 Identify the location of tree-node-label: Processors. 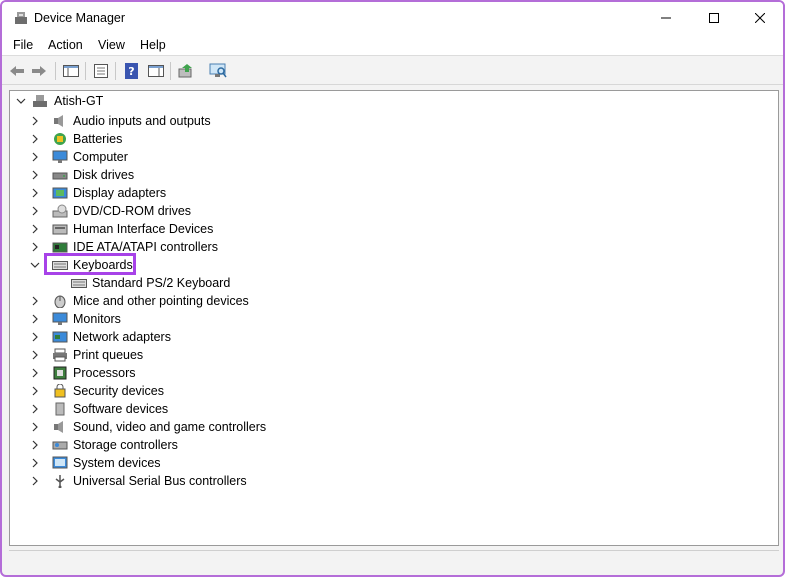
(104, 373).